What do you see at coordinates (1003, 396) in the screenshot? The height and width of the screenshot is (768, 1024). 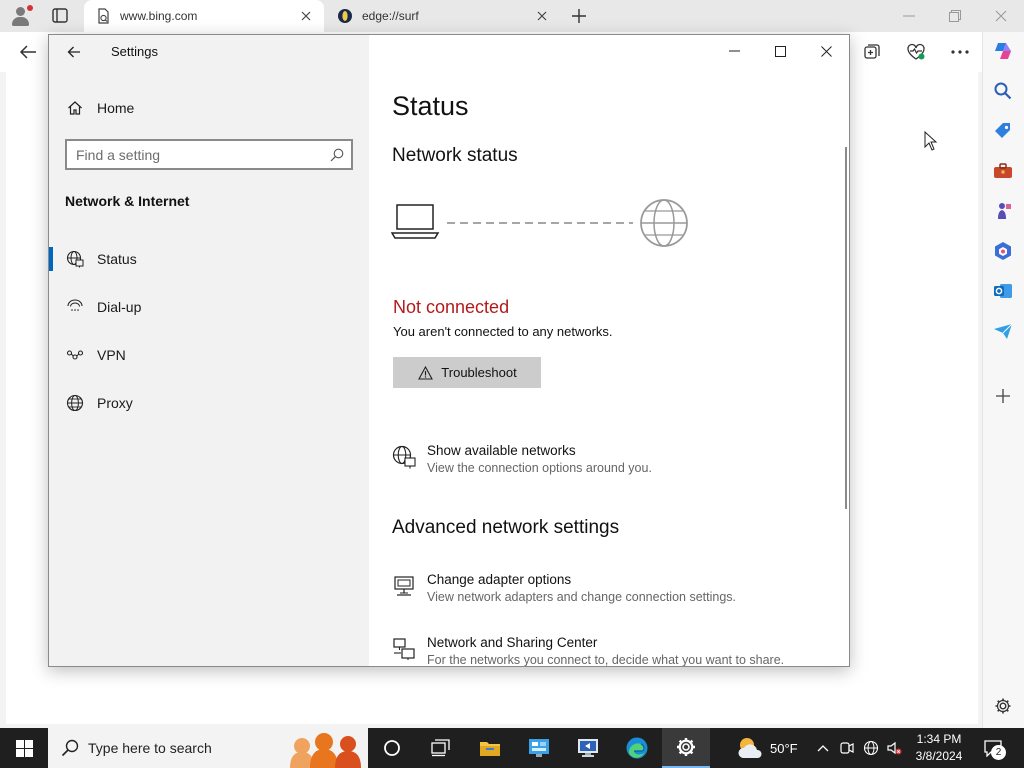 I see `add-sidebar-app-icon` at bounding box center [1003, 396].